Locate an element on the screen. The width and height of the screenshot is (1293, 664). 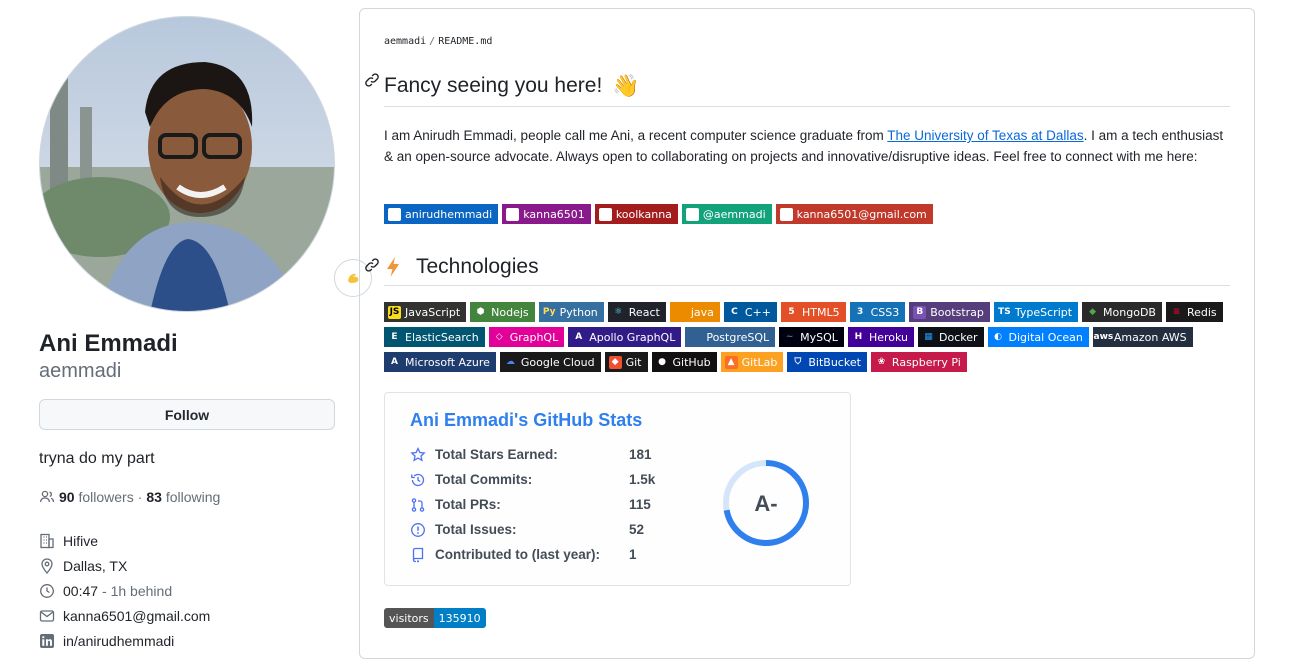
follow-stats: 90 followers · 83 following is located at coordinates (129, 497).